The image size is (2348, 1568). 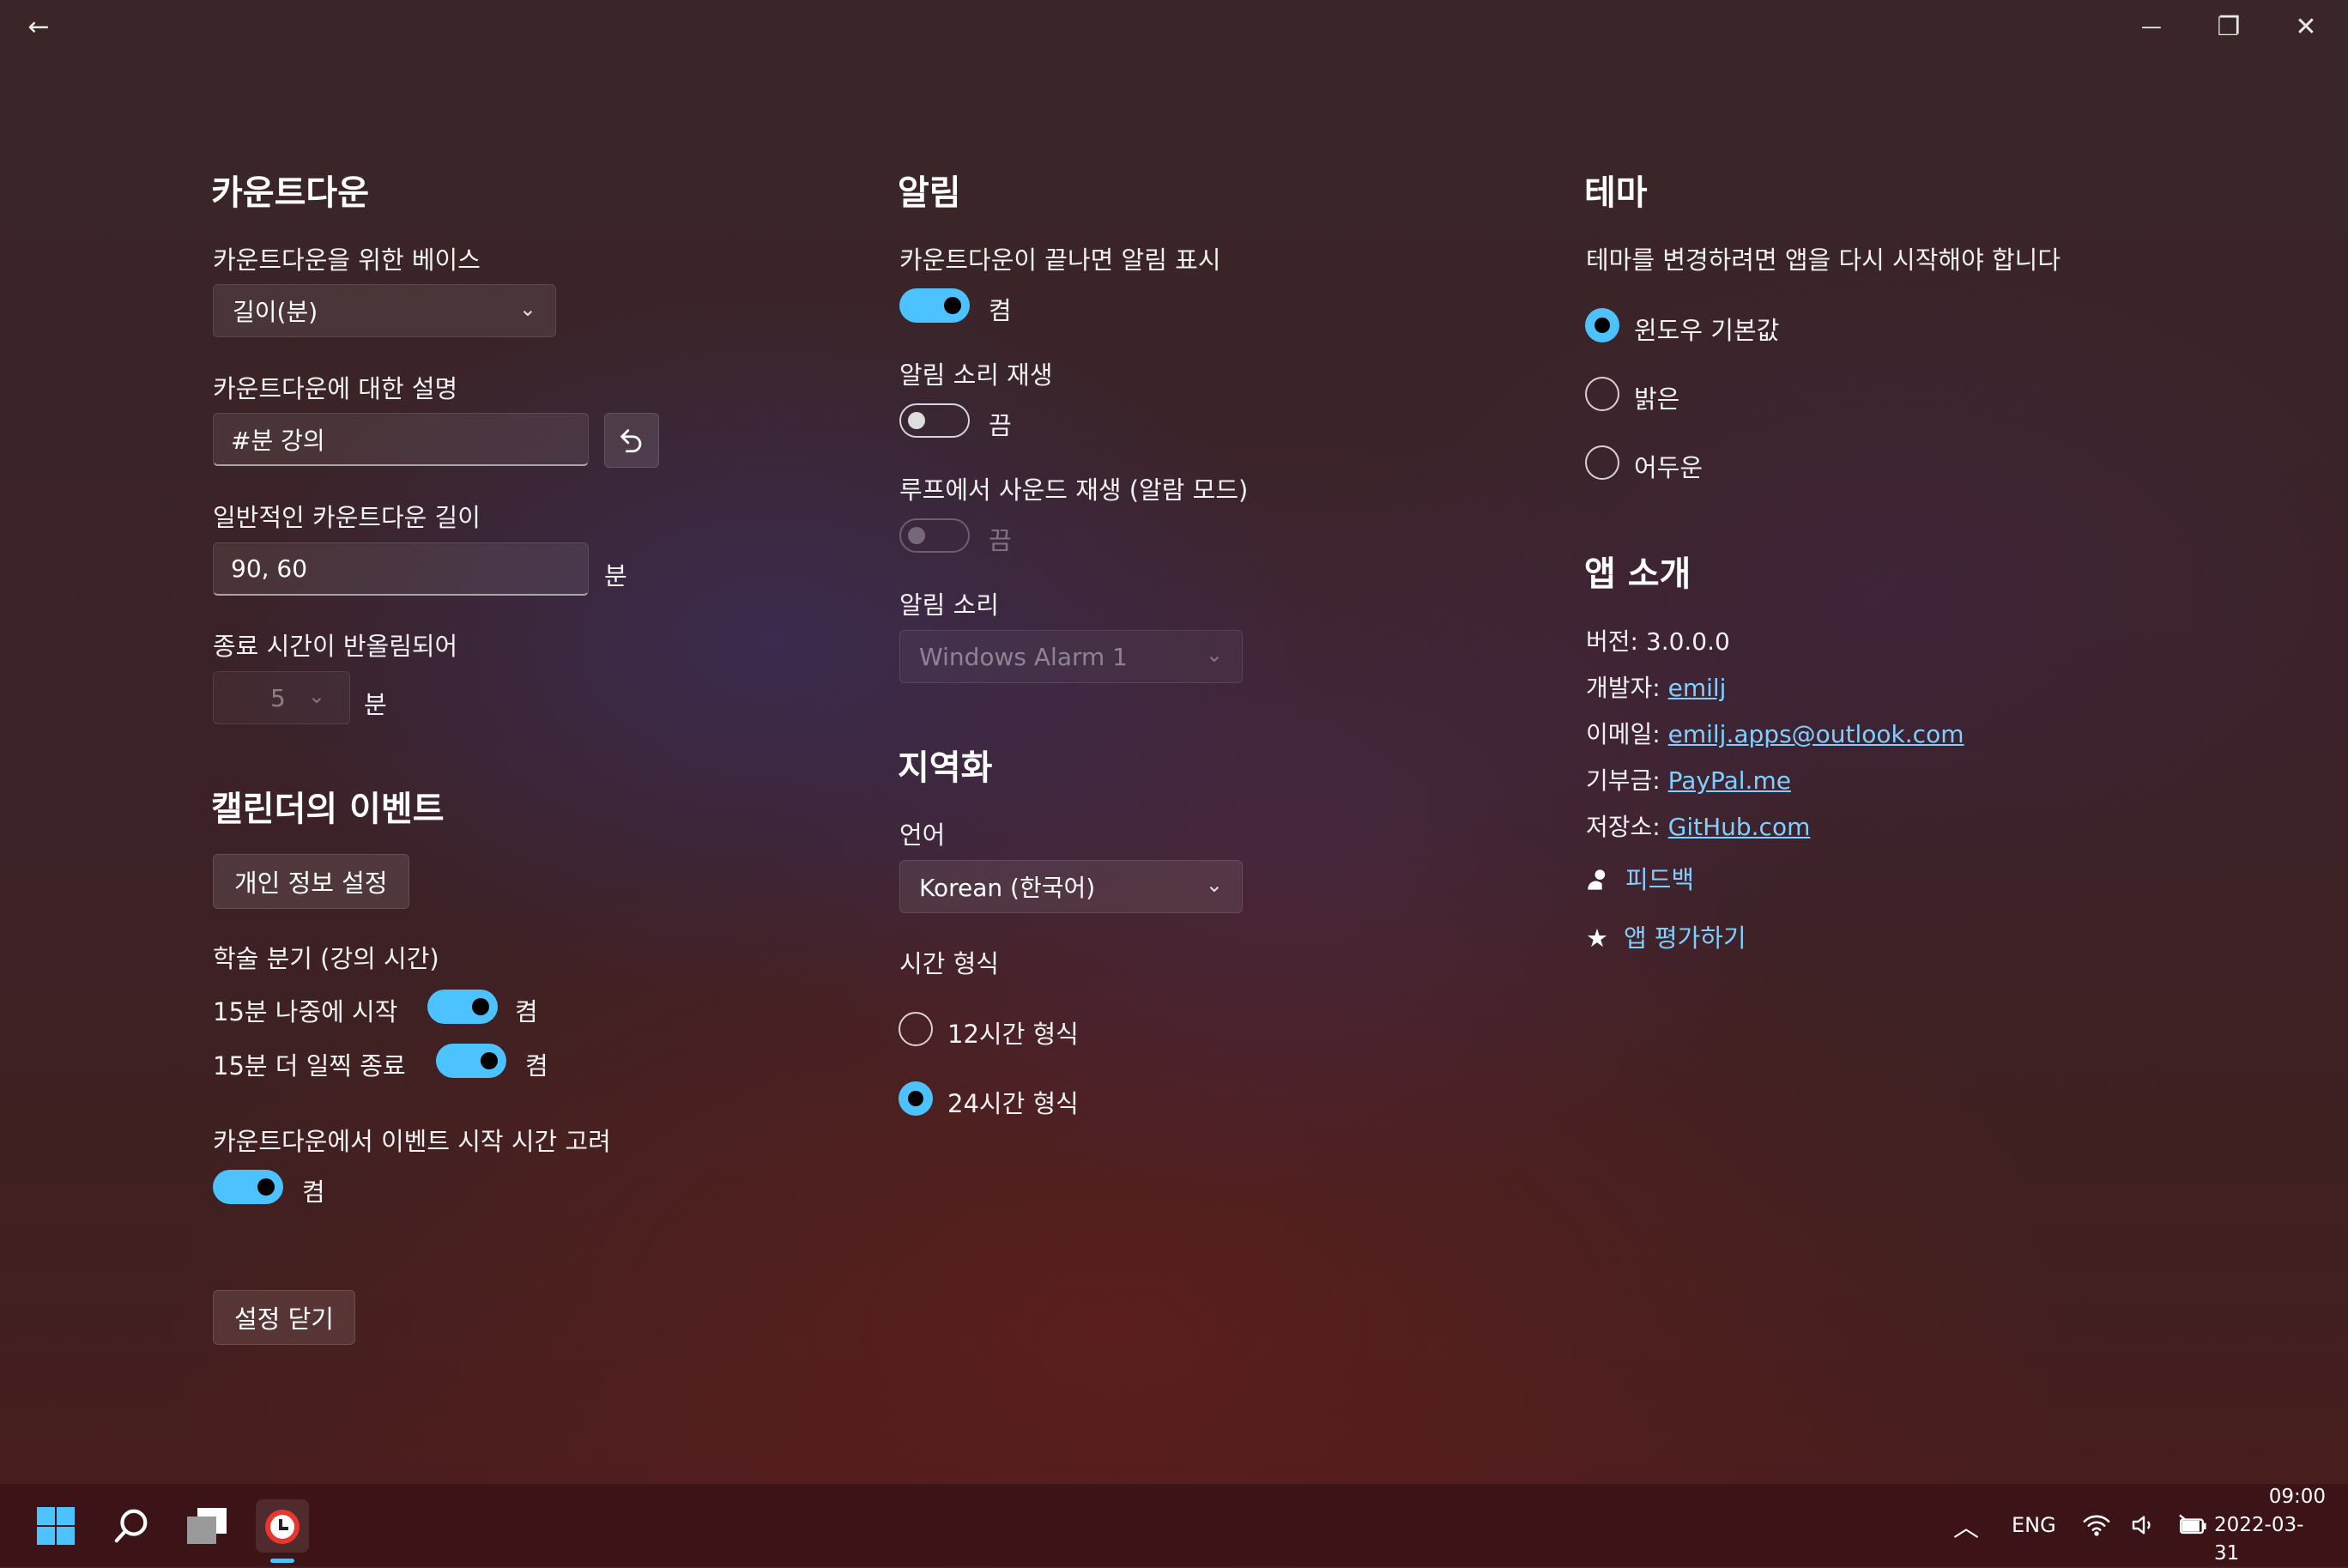 What do you see at coordinates (1074, 490) in the screenshot?
I see `loop-sound-label: 루프에서 사운드 재생 (알람 모드)` at bounding box center [1074, 490].